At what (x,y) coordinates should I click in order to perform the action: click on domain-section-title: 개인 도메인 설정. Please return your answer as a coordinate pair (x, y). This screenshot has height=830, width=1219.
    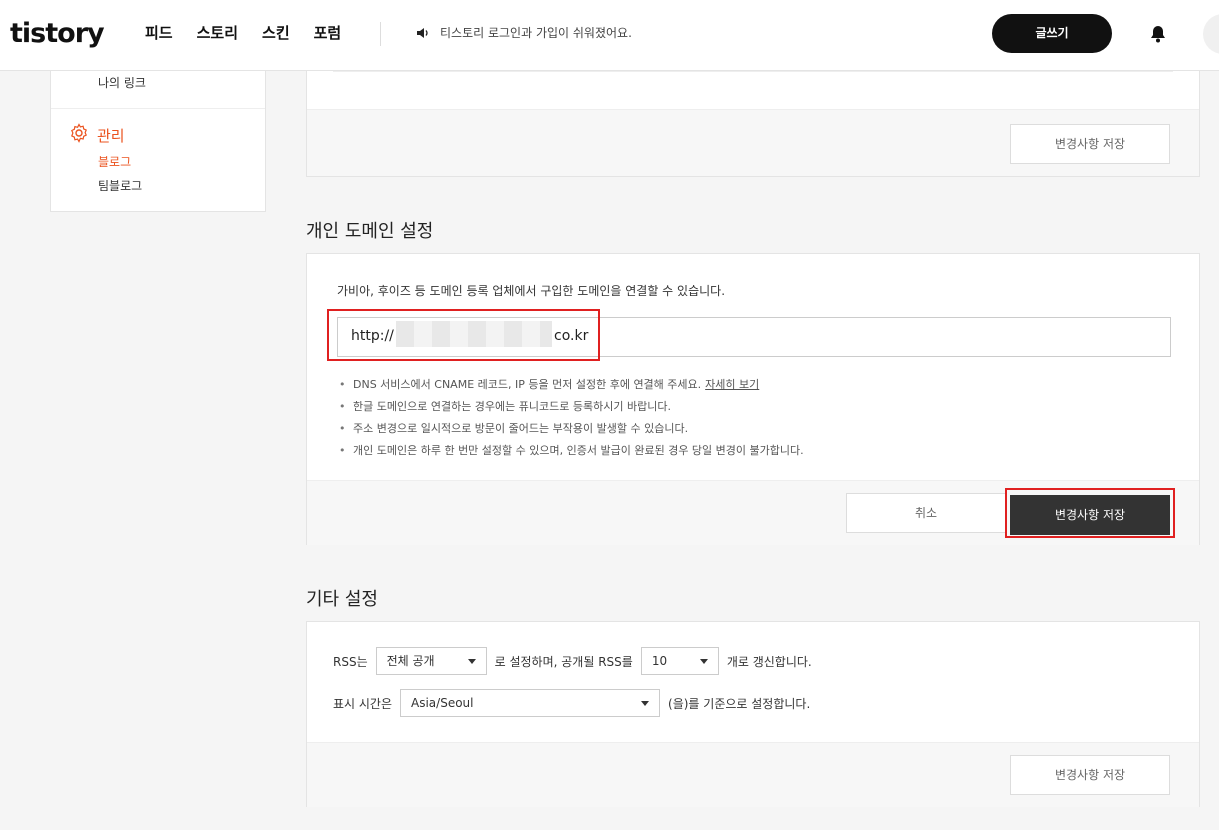
    Looking at the image, I should click on (370, 231).